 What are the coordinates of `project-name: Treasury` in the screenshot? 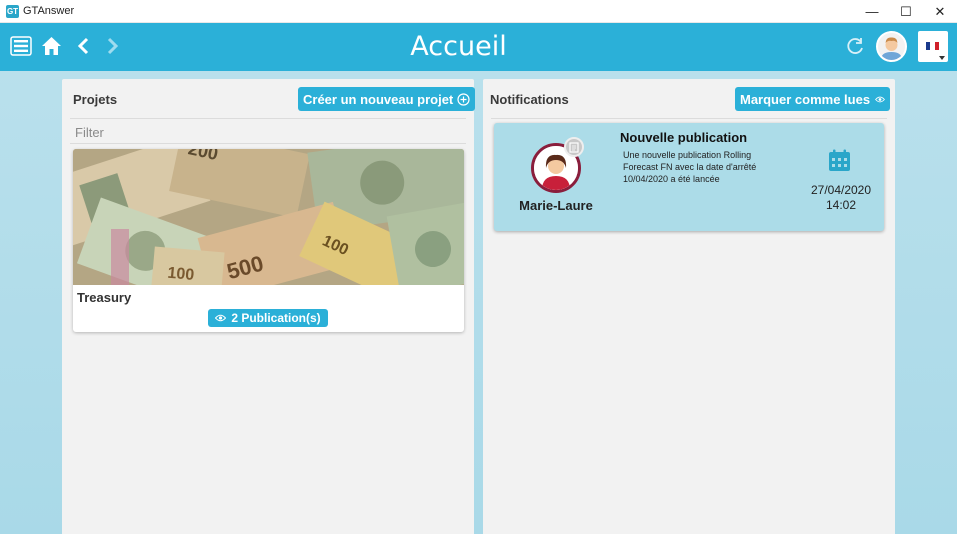 It's located at (104, 297).